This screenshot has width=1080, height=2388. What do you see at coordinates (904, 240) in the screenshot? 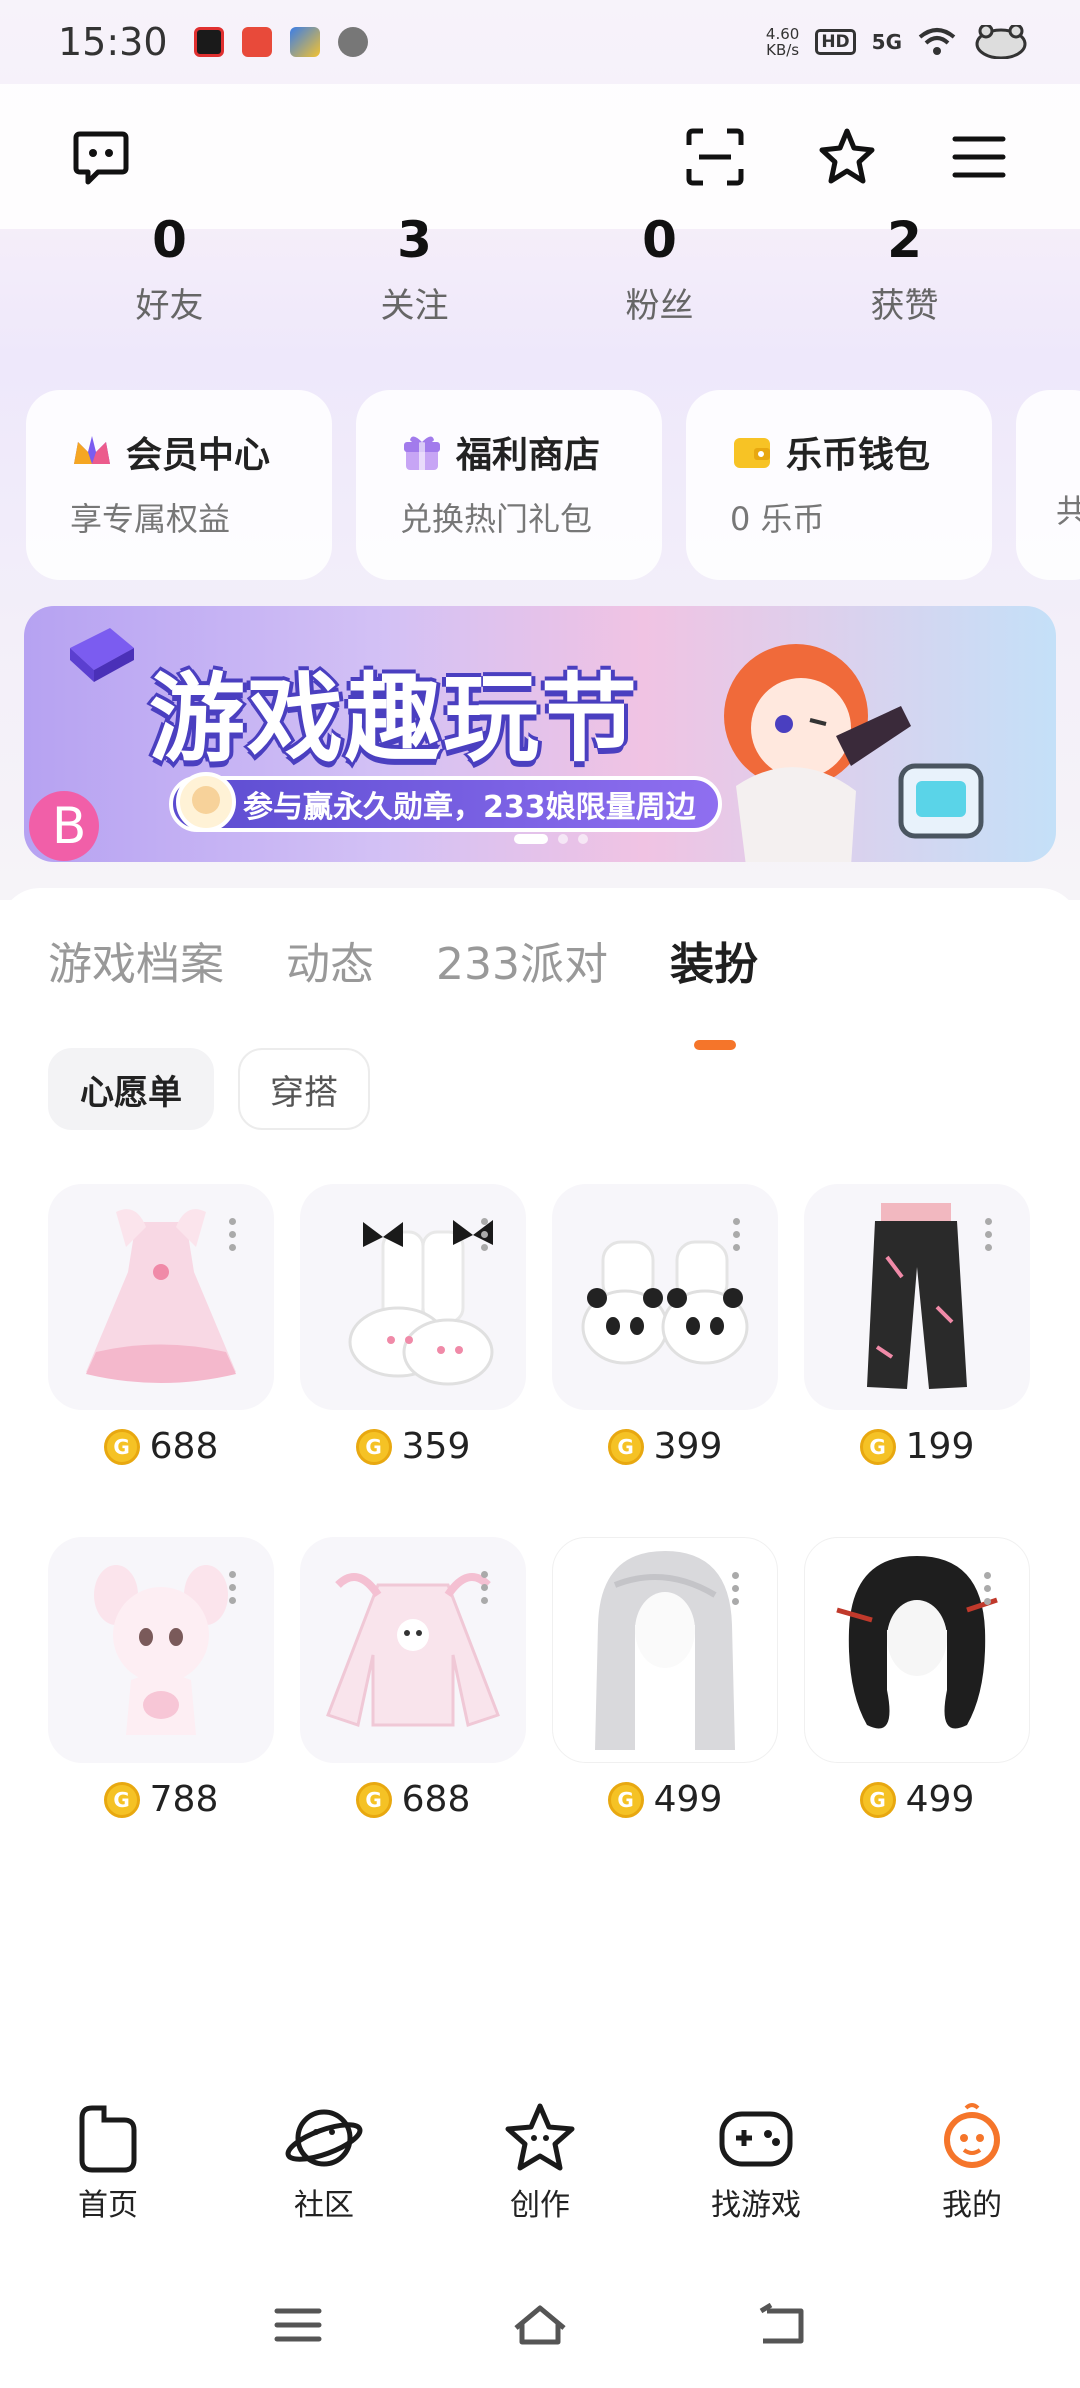
I see `stat-value: 2` at bounding box center [904, 240].